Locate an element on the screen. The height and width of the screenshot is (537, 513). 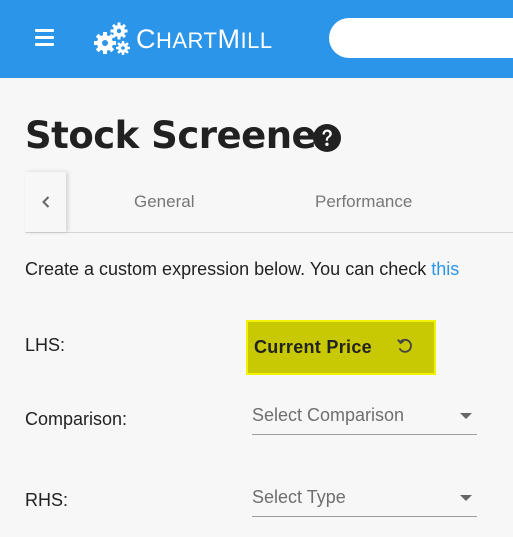
search-input is located at coordinates (421, 38).